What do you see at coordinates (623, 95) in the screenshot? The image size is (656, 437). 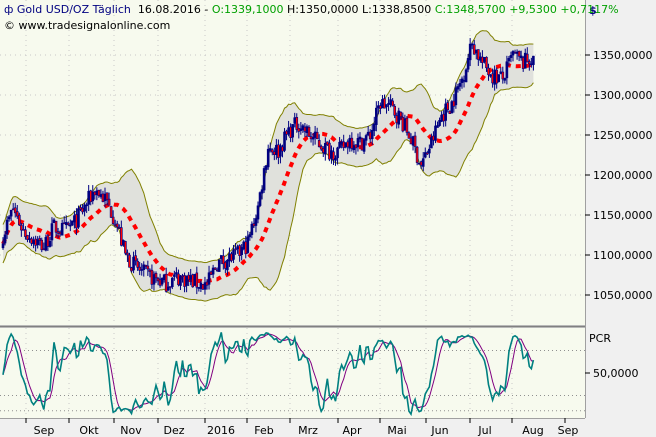 I see `y-tick-label: 1300,0000` at bounding box center [623, 95].